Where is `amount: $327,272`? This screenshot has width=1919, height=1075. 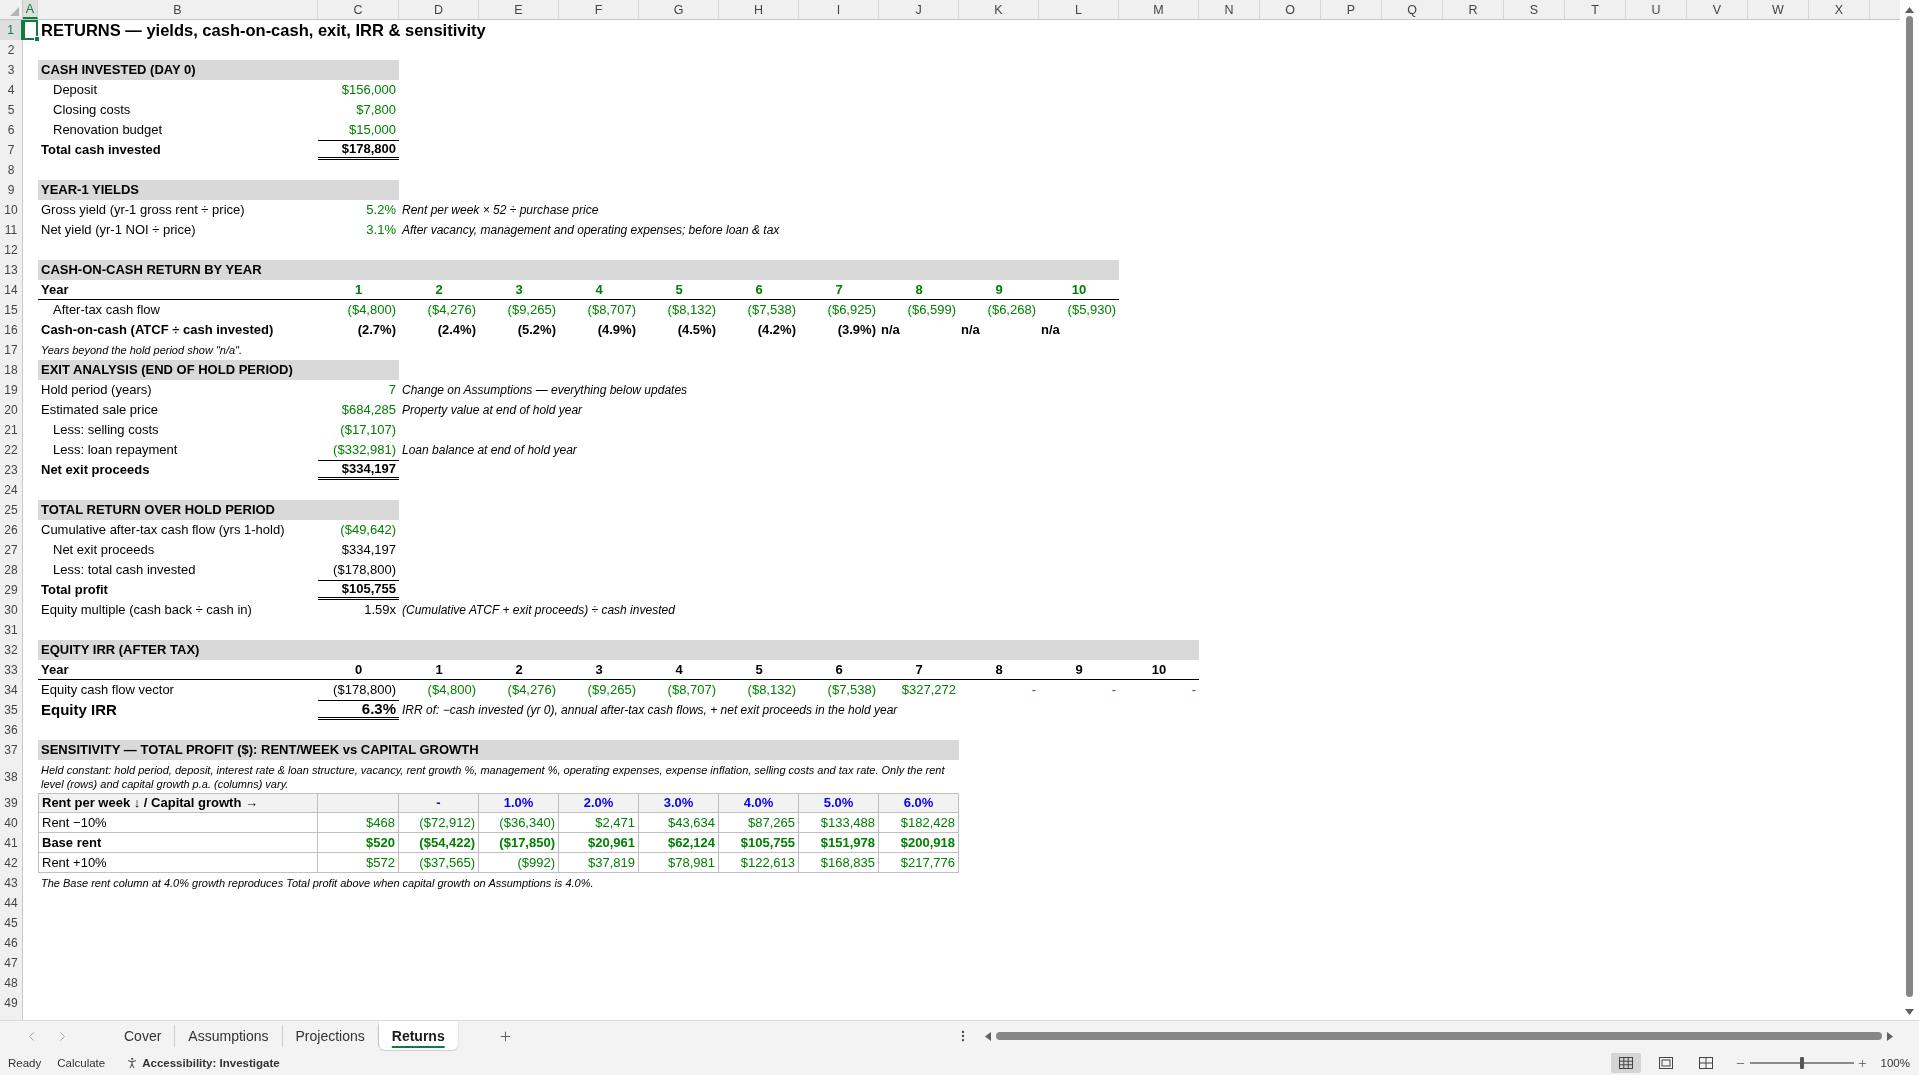 amount: $327,272 is located at coordinates (929, 690).